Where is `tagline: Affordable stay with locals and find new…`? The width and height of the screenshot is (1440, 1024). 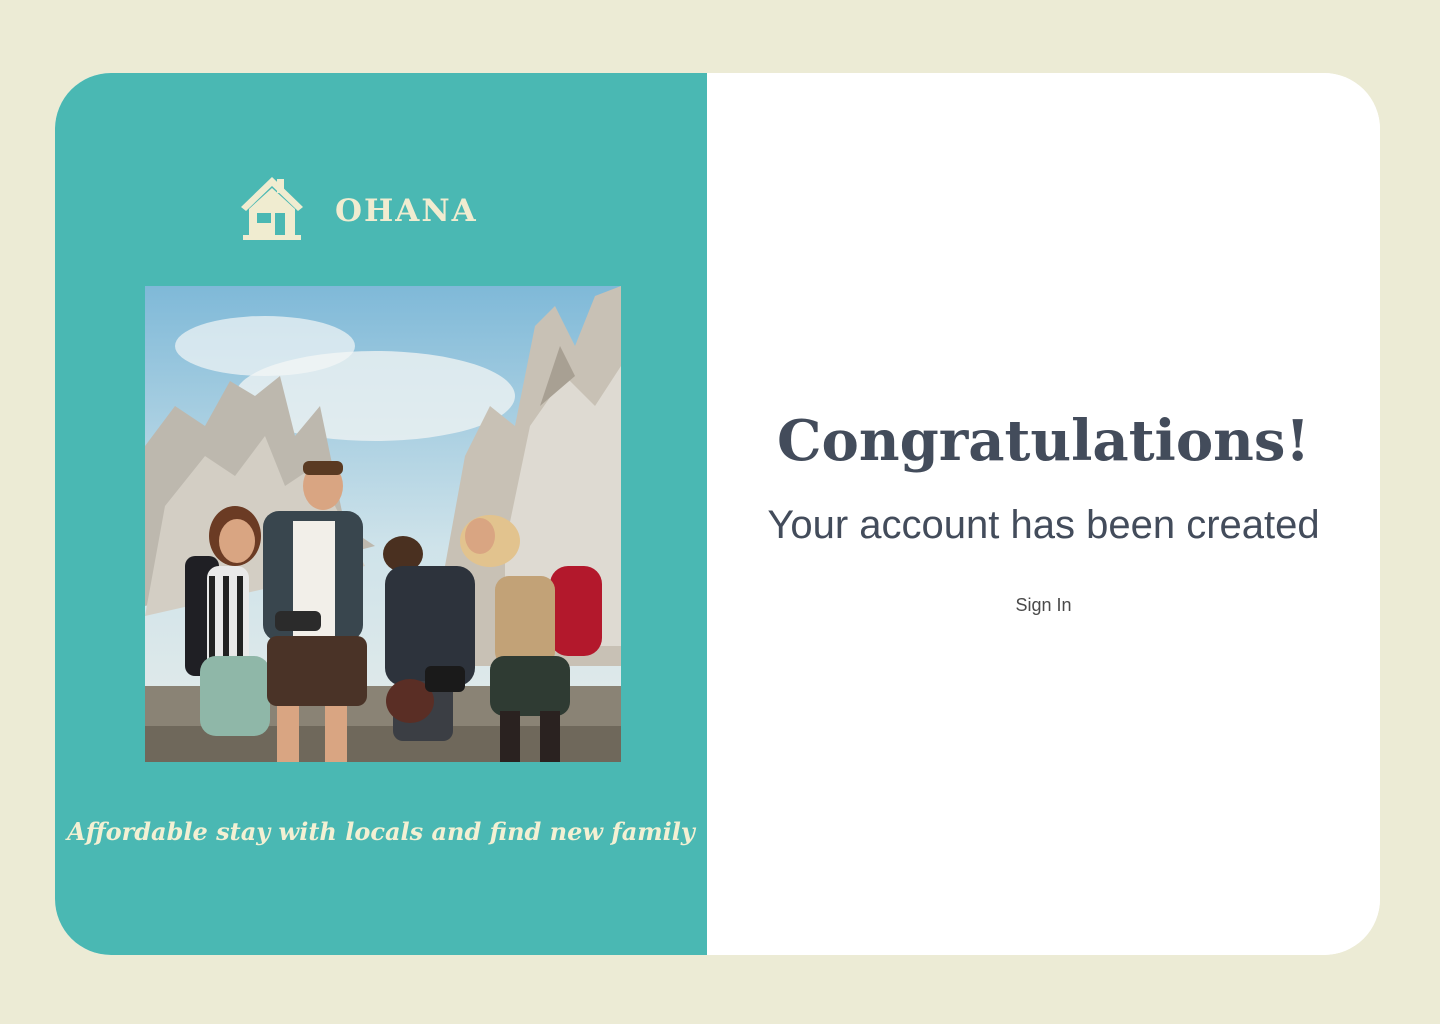
tagline: Affordable stay with locals and find new… is located at coordinates (381, 831).